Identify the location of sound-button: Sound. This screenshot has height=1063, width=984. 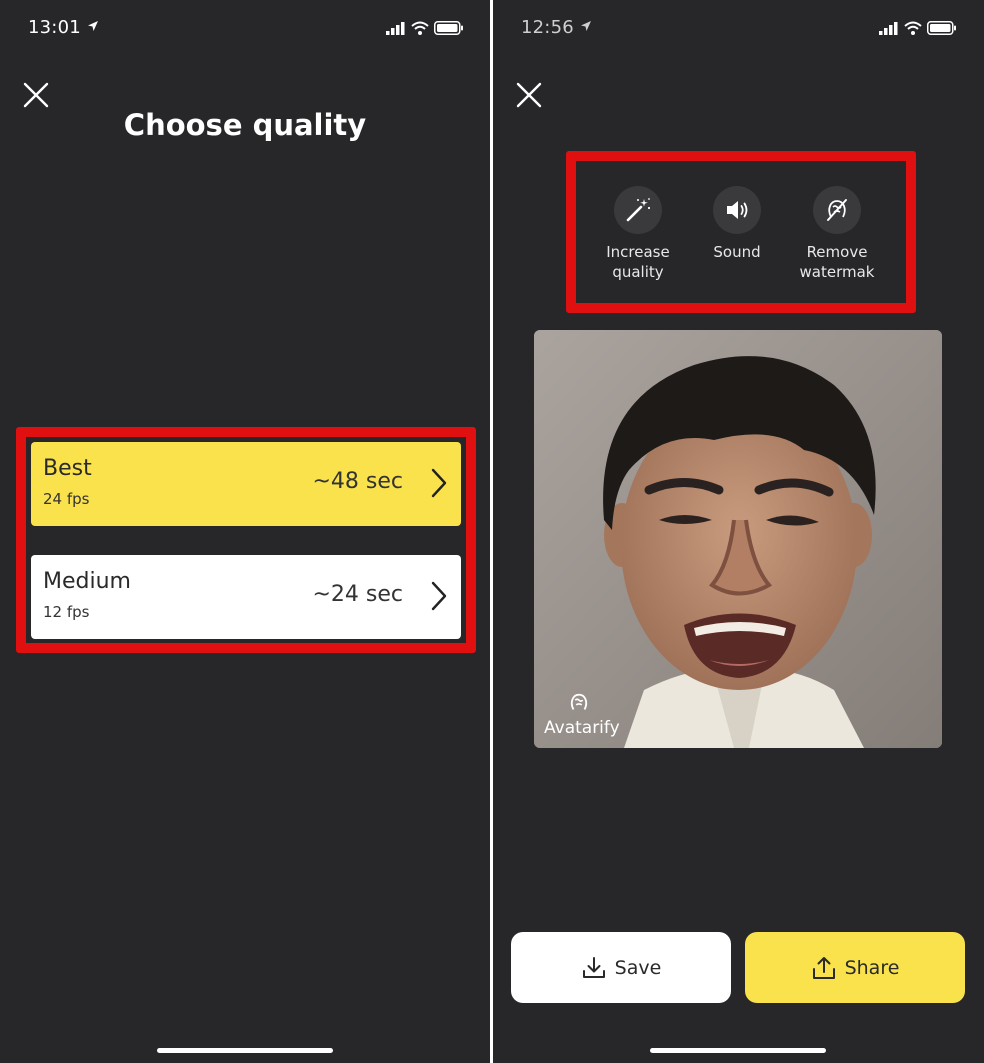
(737, 224).